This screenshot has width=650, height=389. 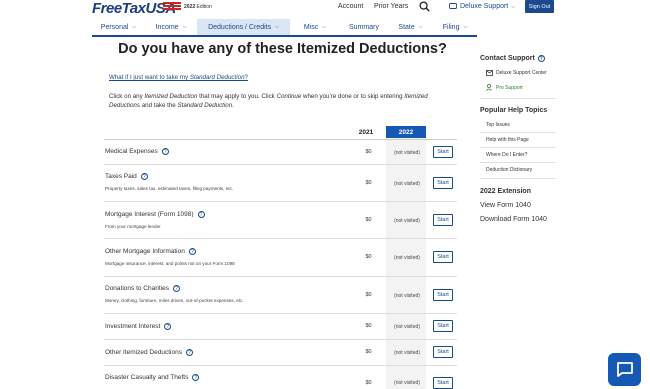 I want to click on view-form-1040-link: View Form 1040, so click(x=505, y=205).